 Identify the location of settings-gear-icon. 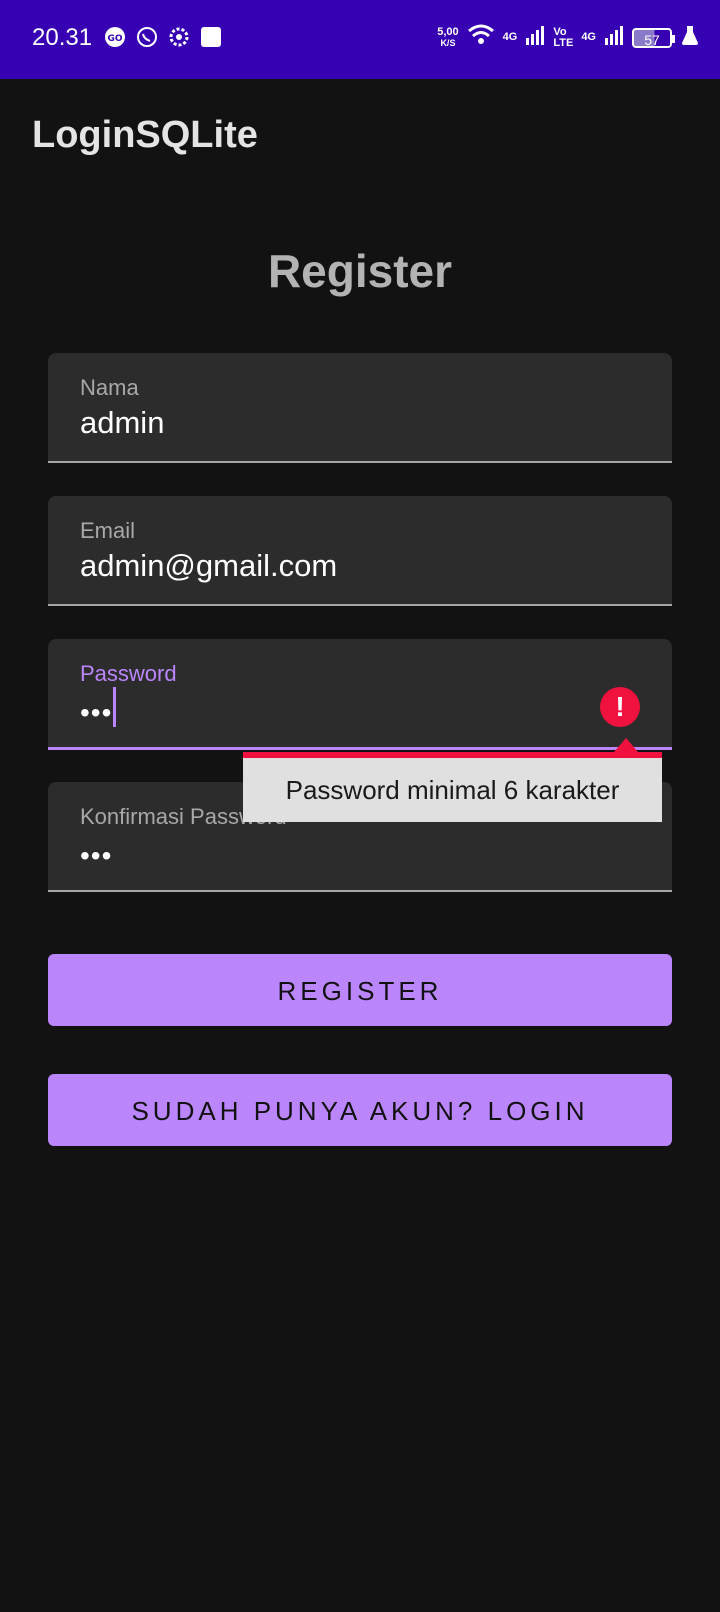
(179, 37).